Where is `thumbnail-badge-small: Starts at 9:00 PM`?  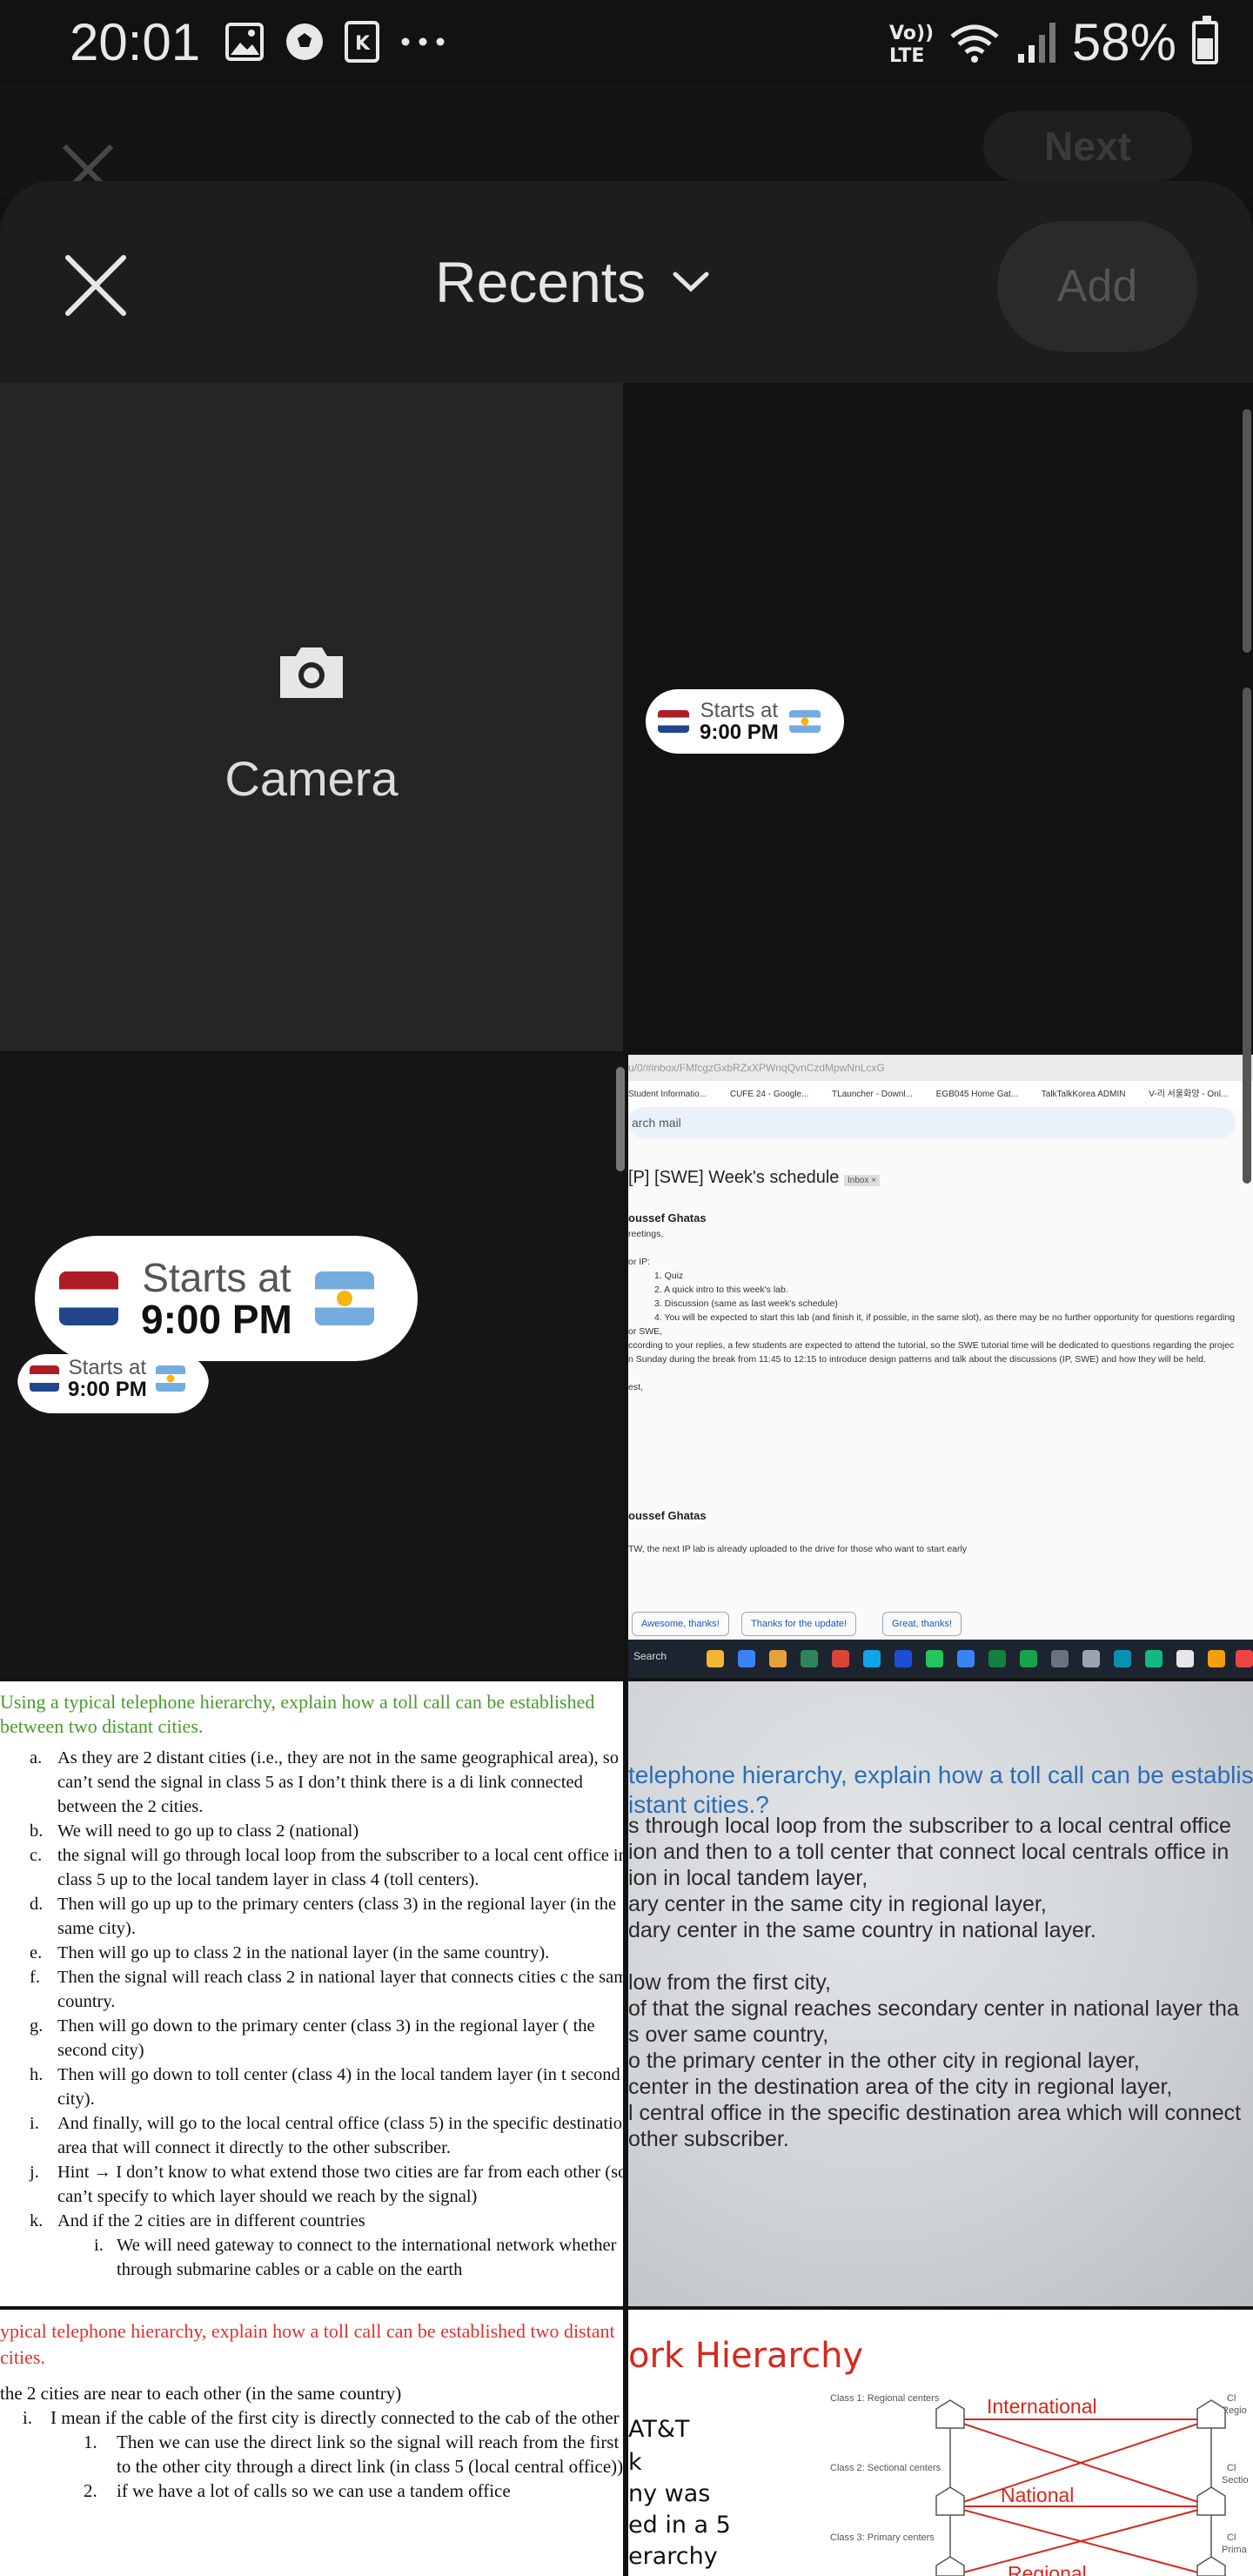
thumbnail-badge-small: Starts at 9:00 PM is located at coordinates (940, 717).